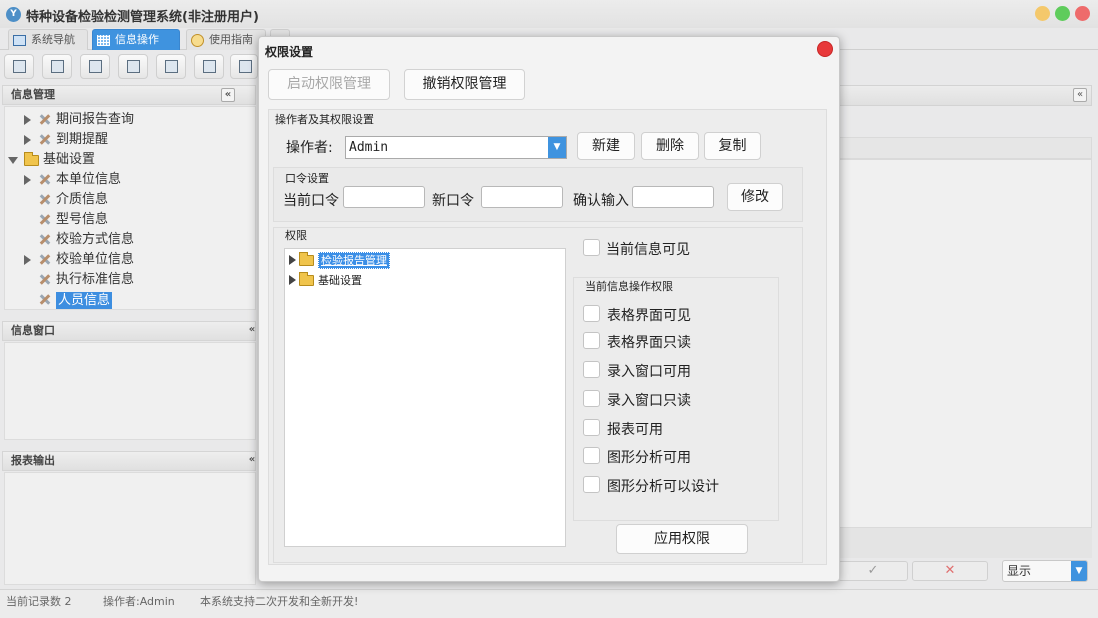 Image resolution: width=1098 pixels, height=618 pixels. I want to click on window-button, so click(171, 66).